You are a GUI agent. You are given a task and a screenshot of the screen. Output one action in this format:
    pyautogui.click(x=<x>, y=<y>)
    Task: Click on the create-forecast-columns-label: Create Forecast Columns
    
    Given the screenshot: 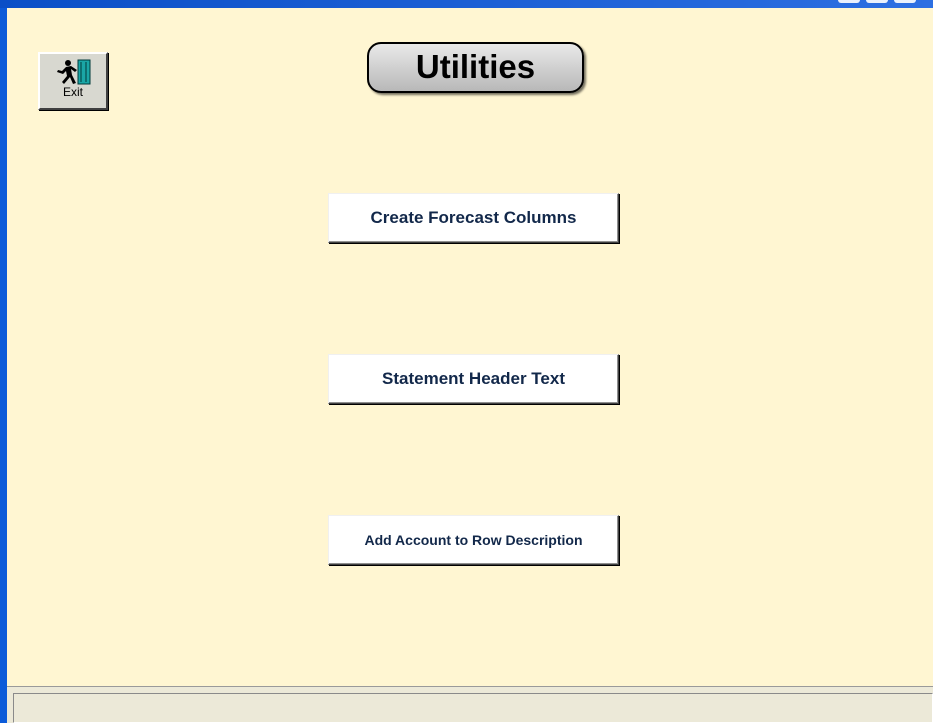 What is the action you would take?
    pyautogui.click(x=473, y=217)
    